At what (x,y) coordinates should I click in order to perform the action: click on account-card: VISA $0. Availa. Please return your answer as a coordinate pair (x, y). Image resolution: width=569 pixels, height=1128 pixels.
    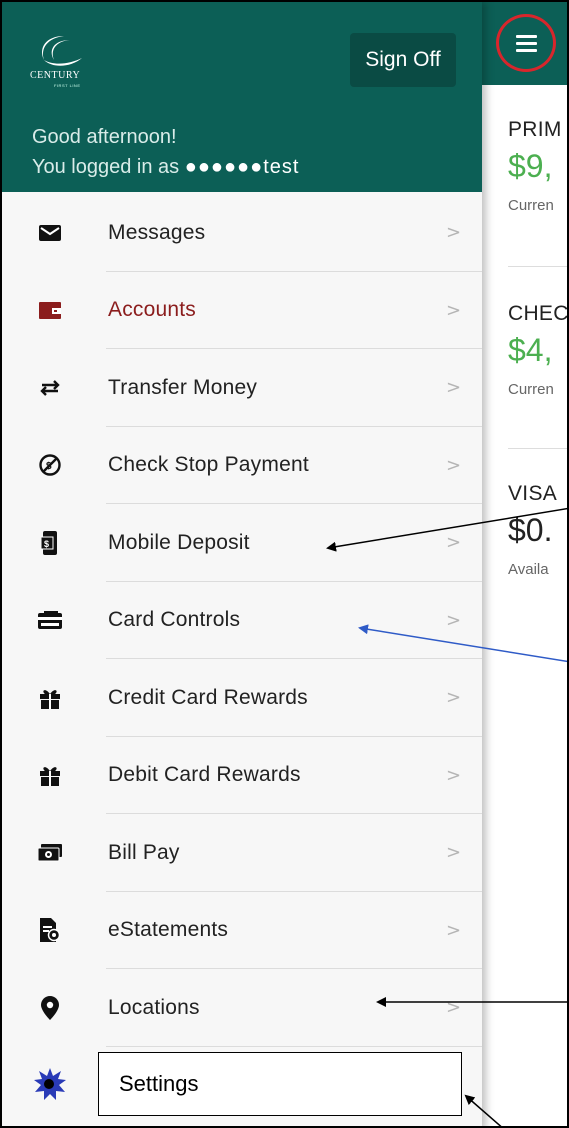
    Looking at the image, I should click on (537, 530).